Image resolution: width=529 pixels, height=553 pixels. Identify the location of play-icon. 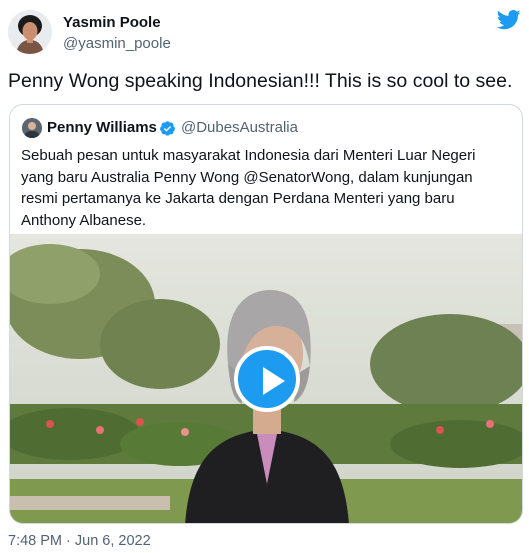
(274, 381).